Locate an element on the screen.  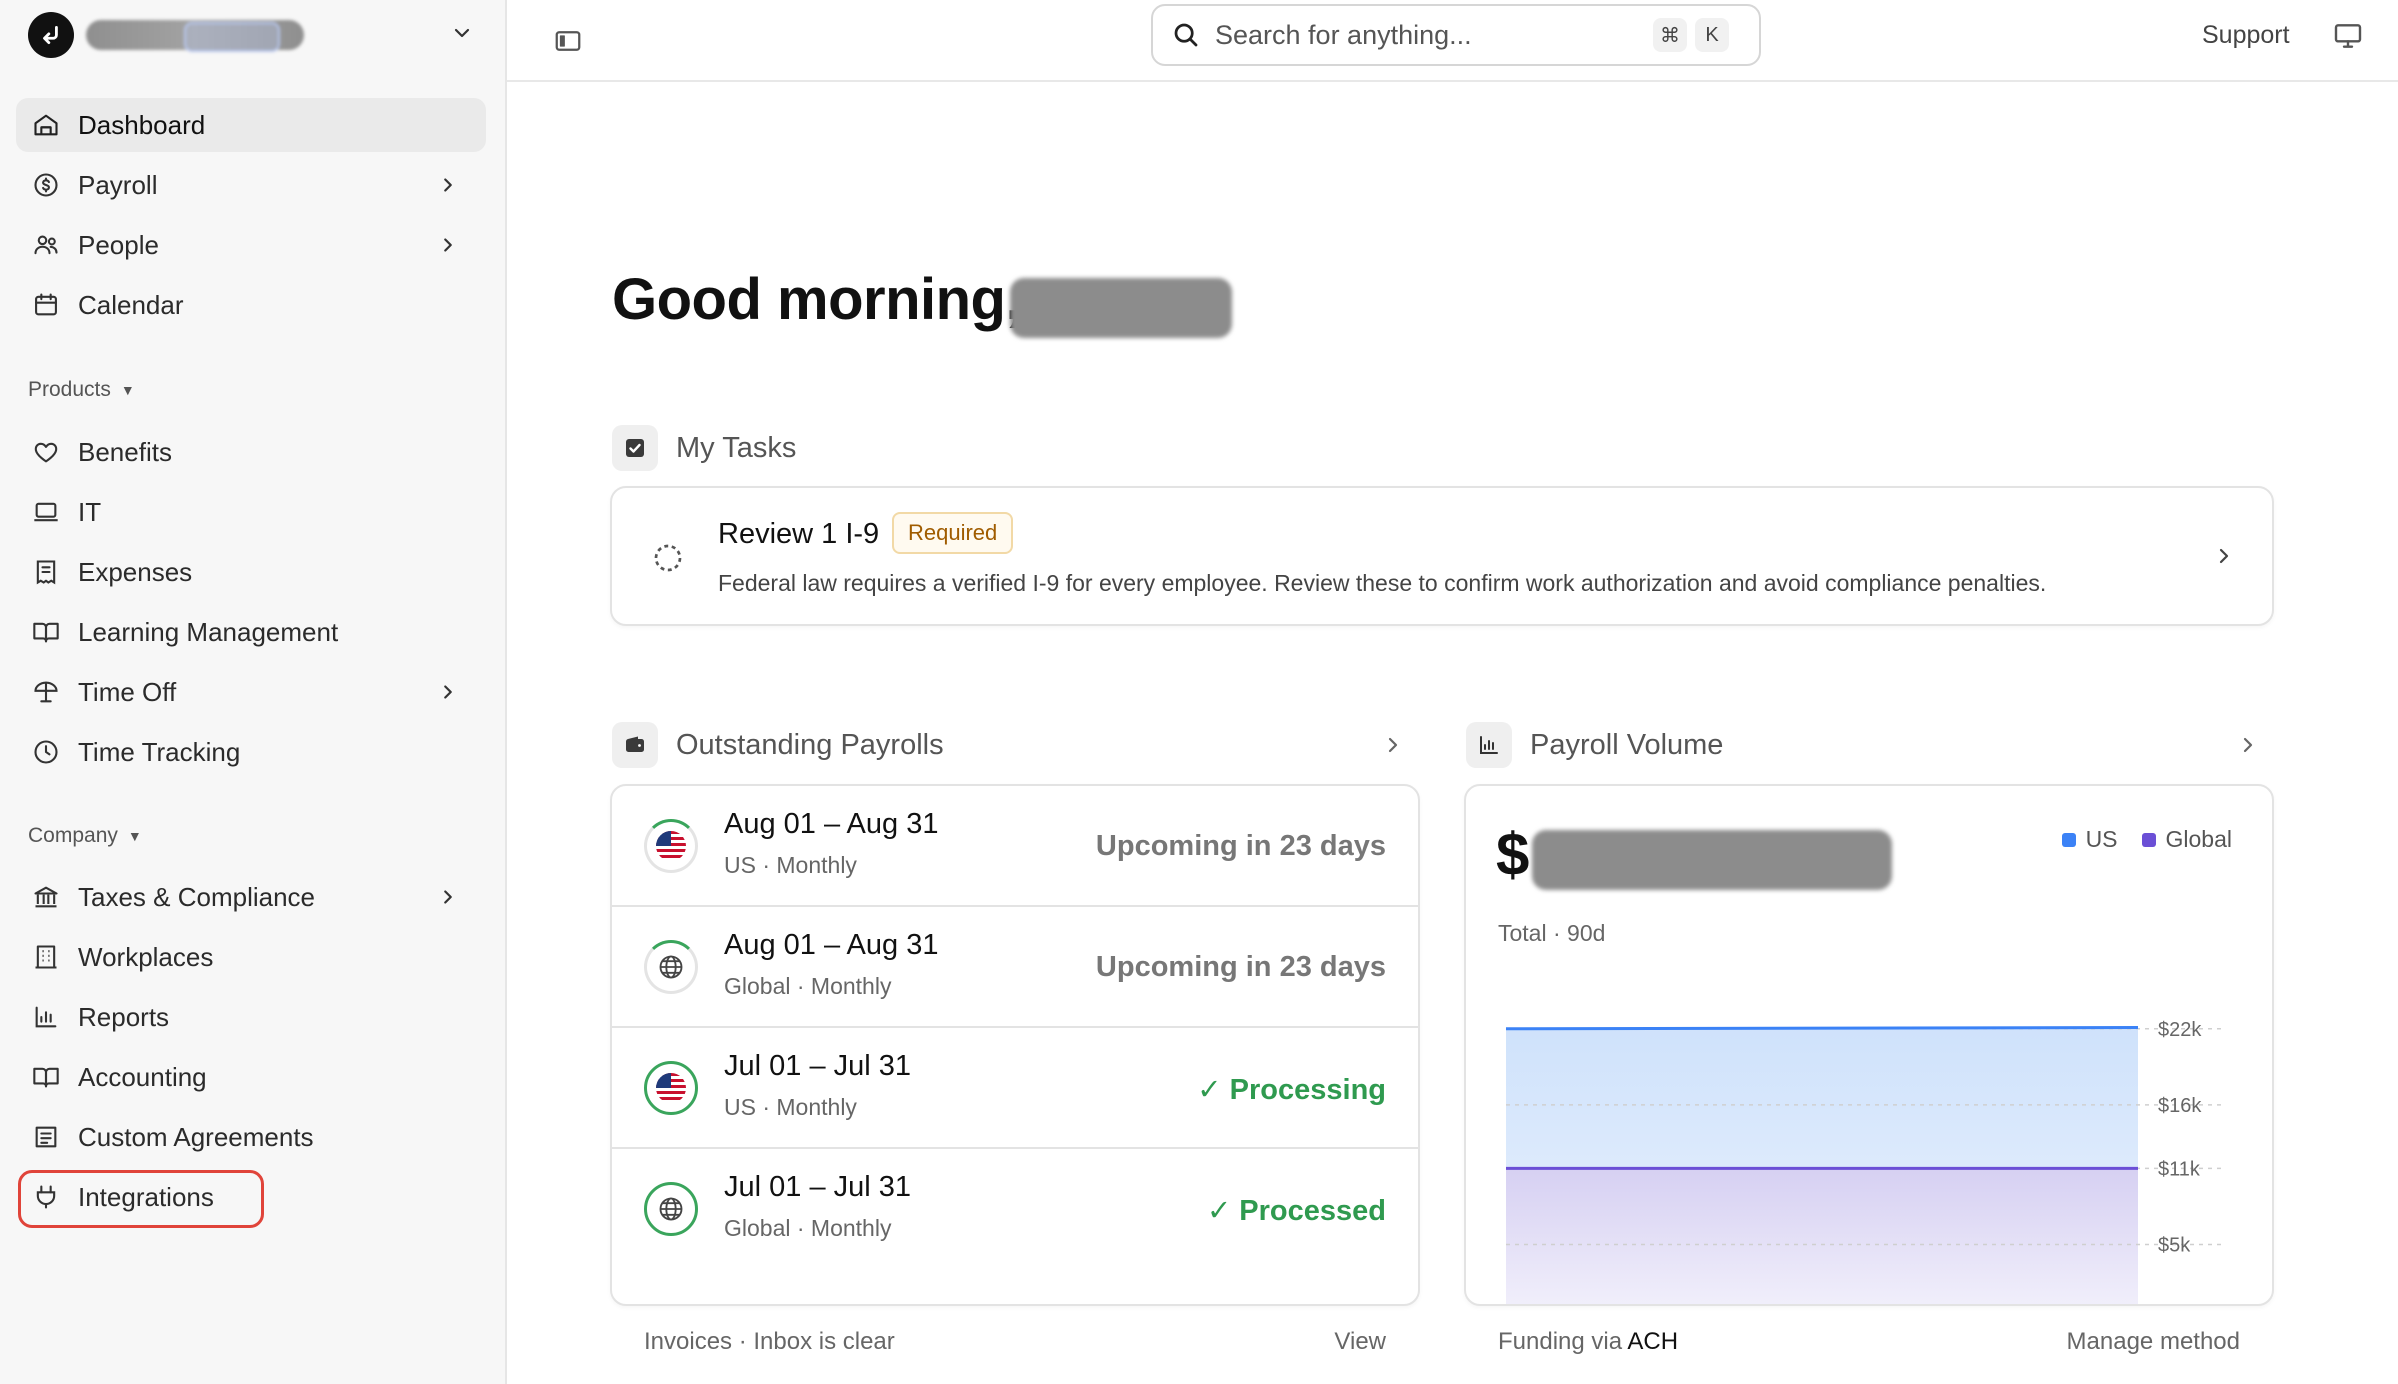
sidebar-item-label: Accounting is located at coordinates (142, 1076).